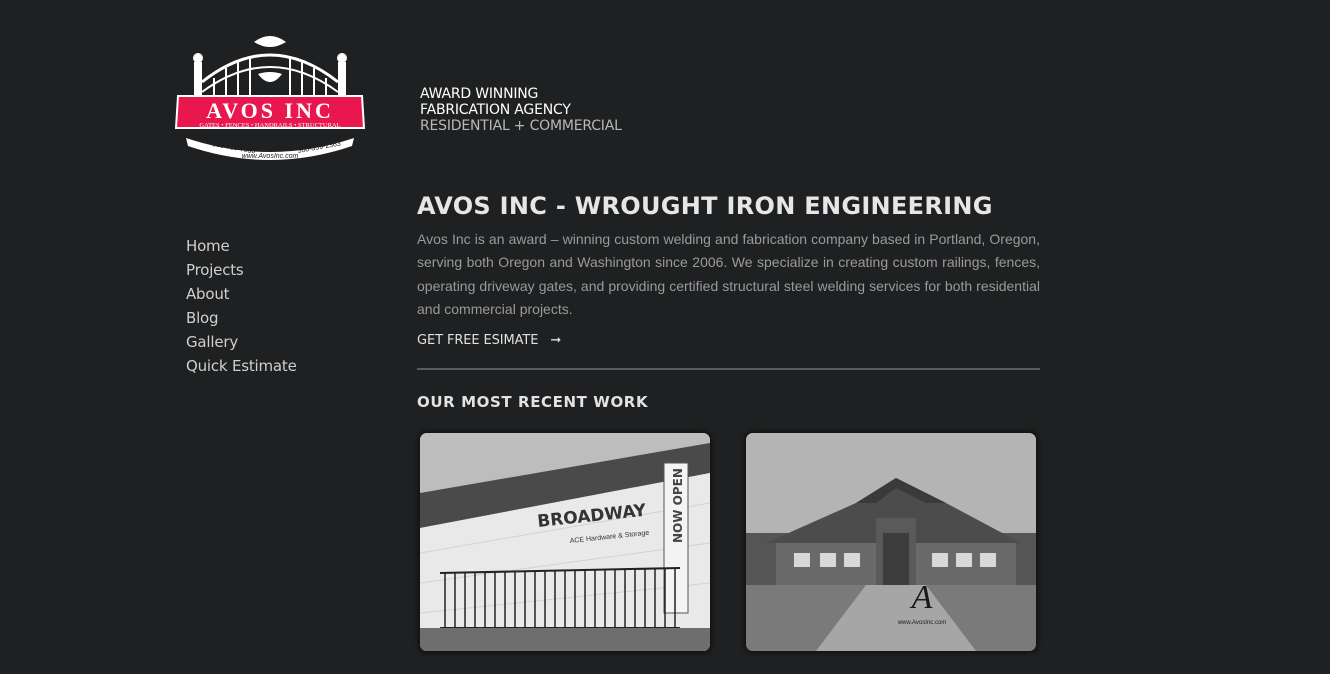 The image size is (1330, 674). I want to click on recent-work-heading: OUR MOST RECENT WORK, so click(533, 402).